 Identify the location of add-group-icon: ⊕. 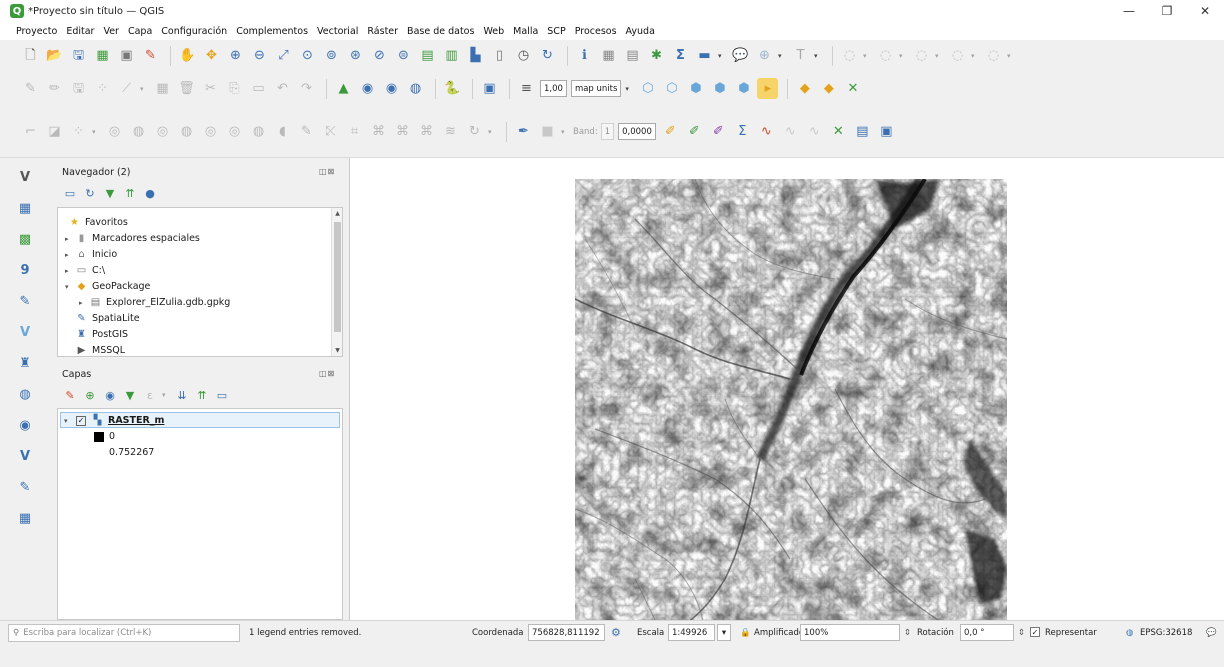
(90, 395).